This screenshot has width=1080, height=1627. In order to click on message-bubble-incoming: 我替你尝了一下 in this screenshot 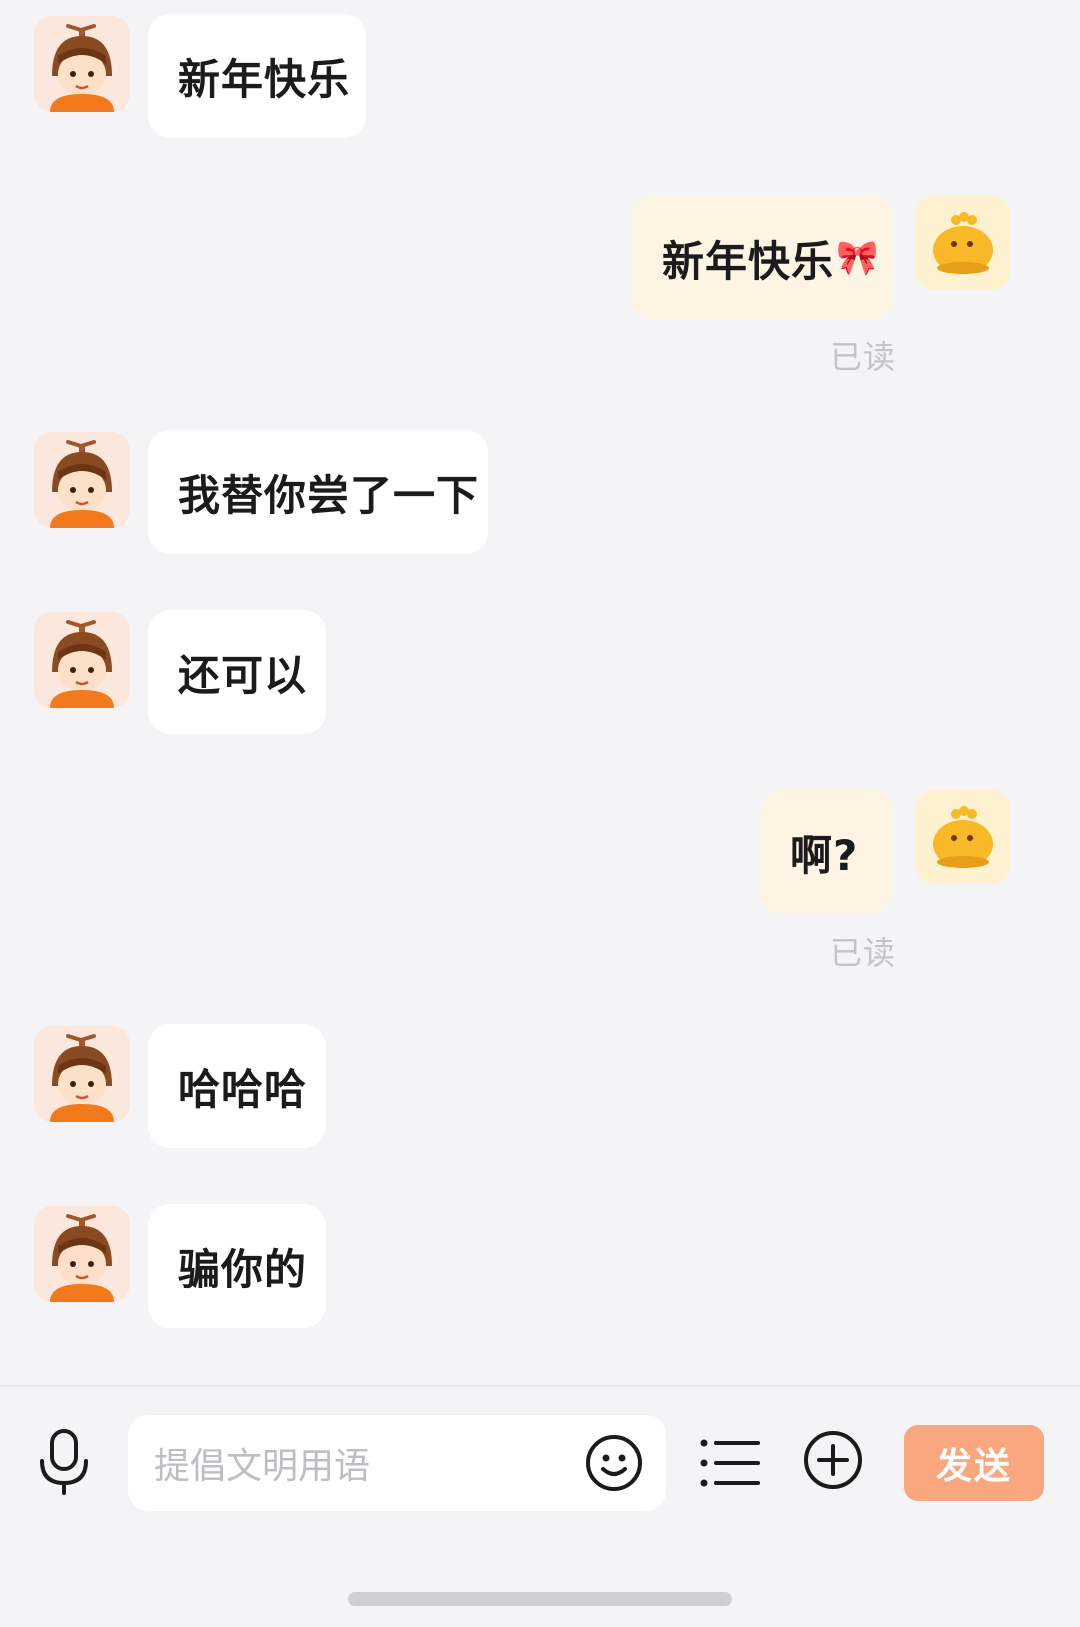, I will do `click(318, 492)`.